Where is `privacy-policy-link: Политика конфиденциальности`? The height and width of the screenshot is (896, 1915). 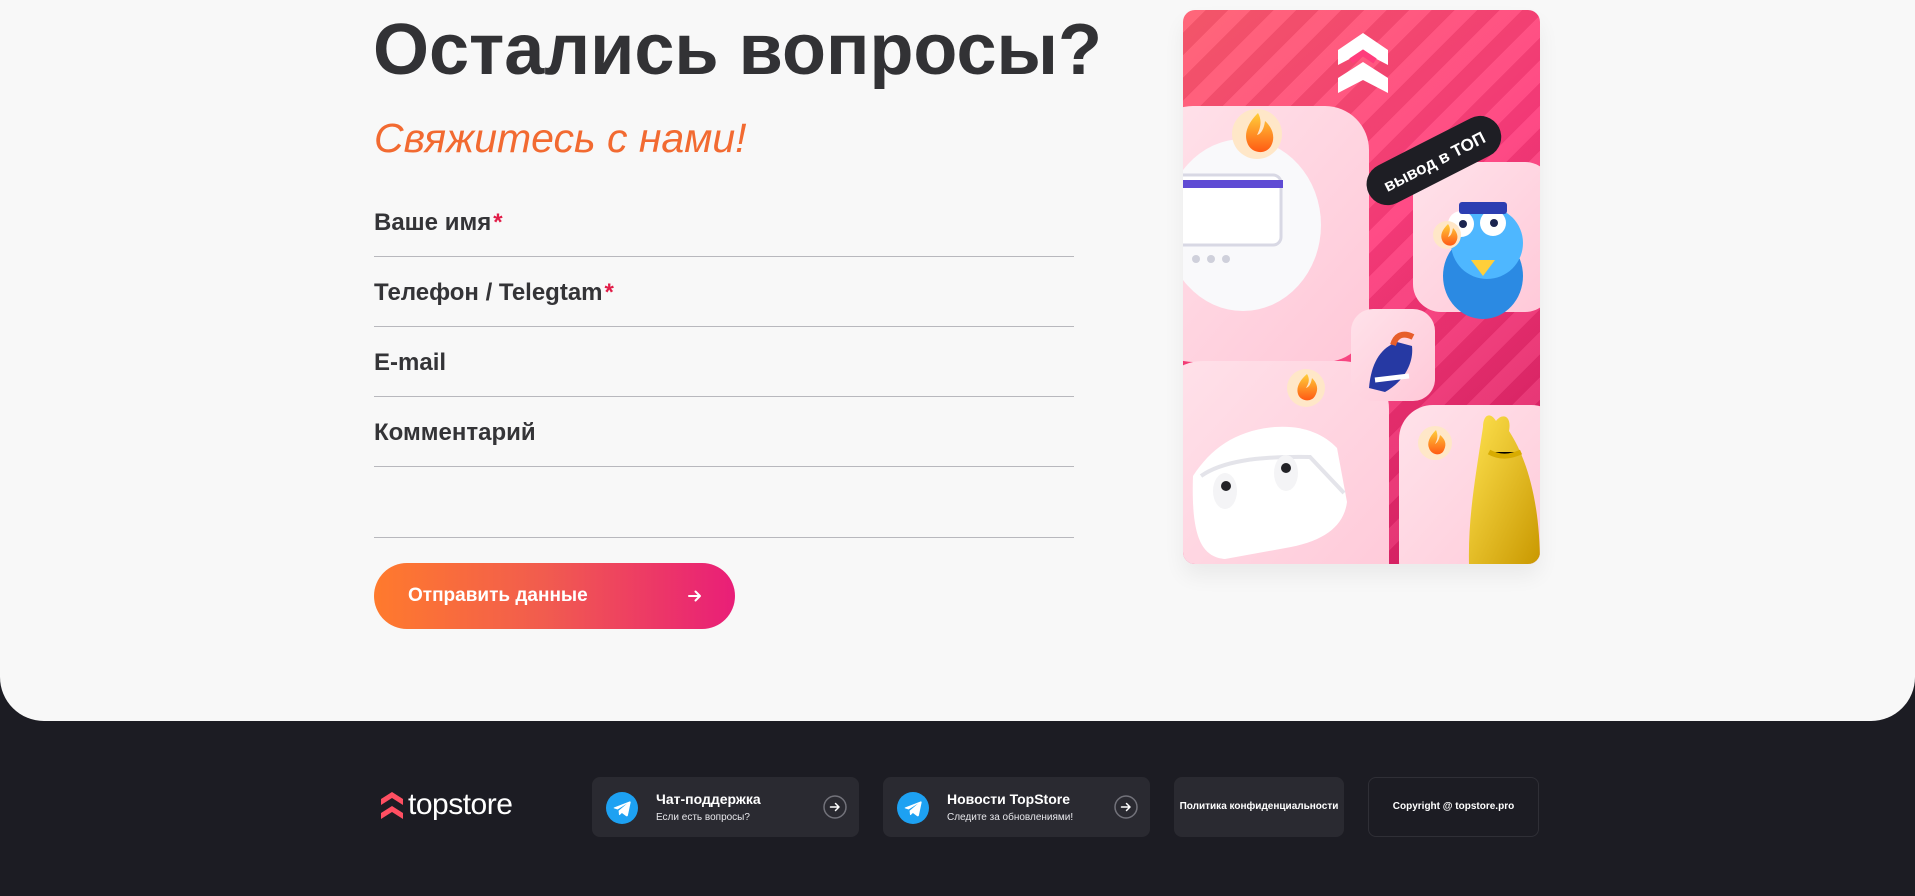 privacy-policy-link: Политика конфиденциальности is located at coordinates (1259, 807).